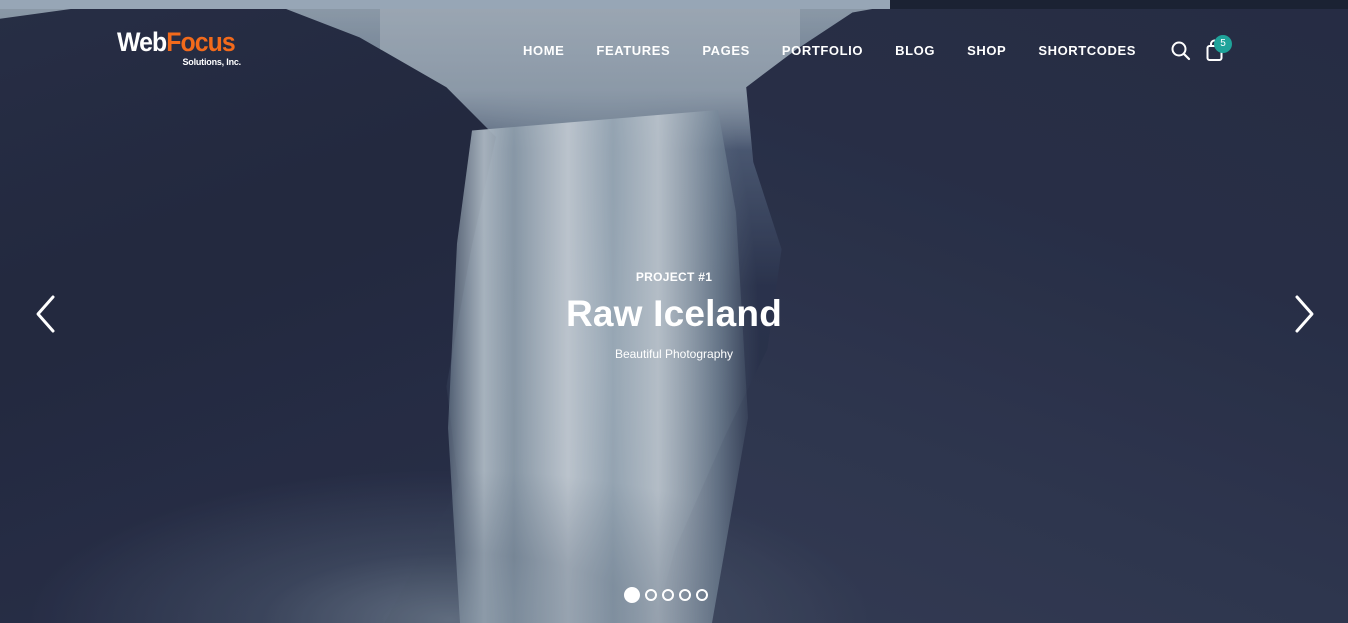 The image size is (1348, 623). What do you see at coordinates (445, 4) in the screenshot?
I see `slide-progress-fill` at bounding box center [445, 4].